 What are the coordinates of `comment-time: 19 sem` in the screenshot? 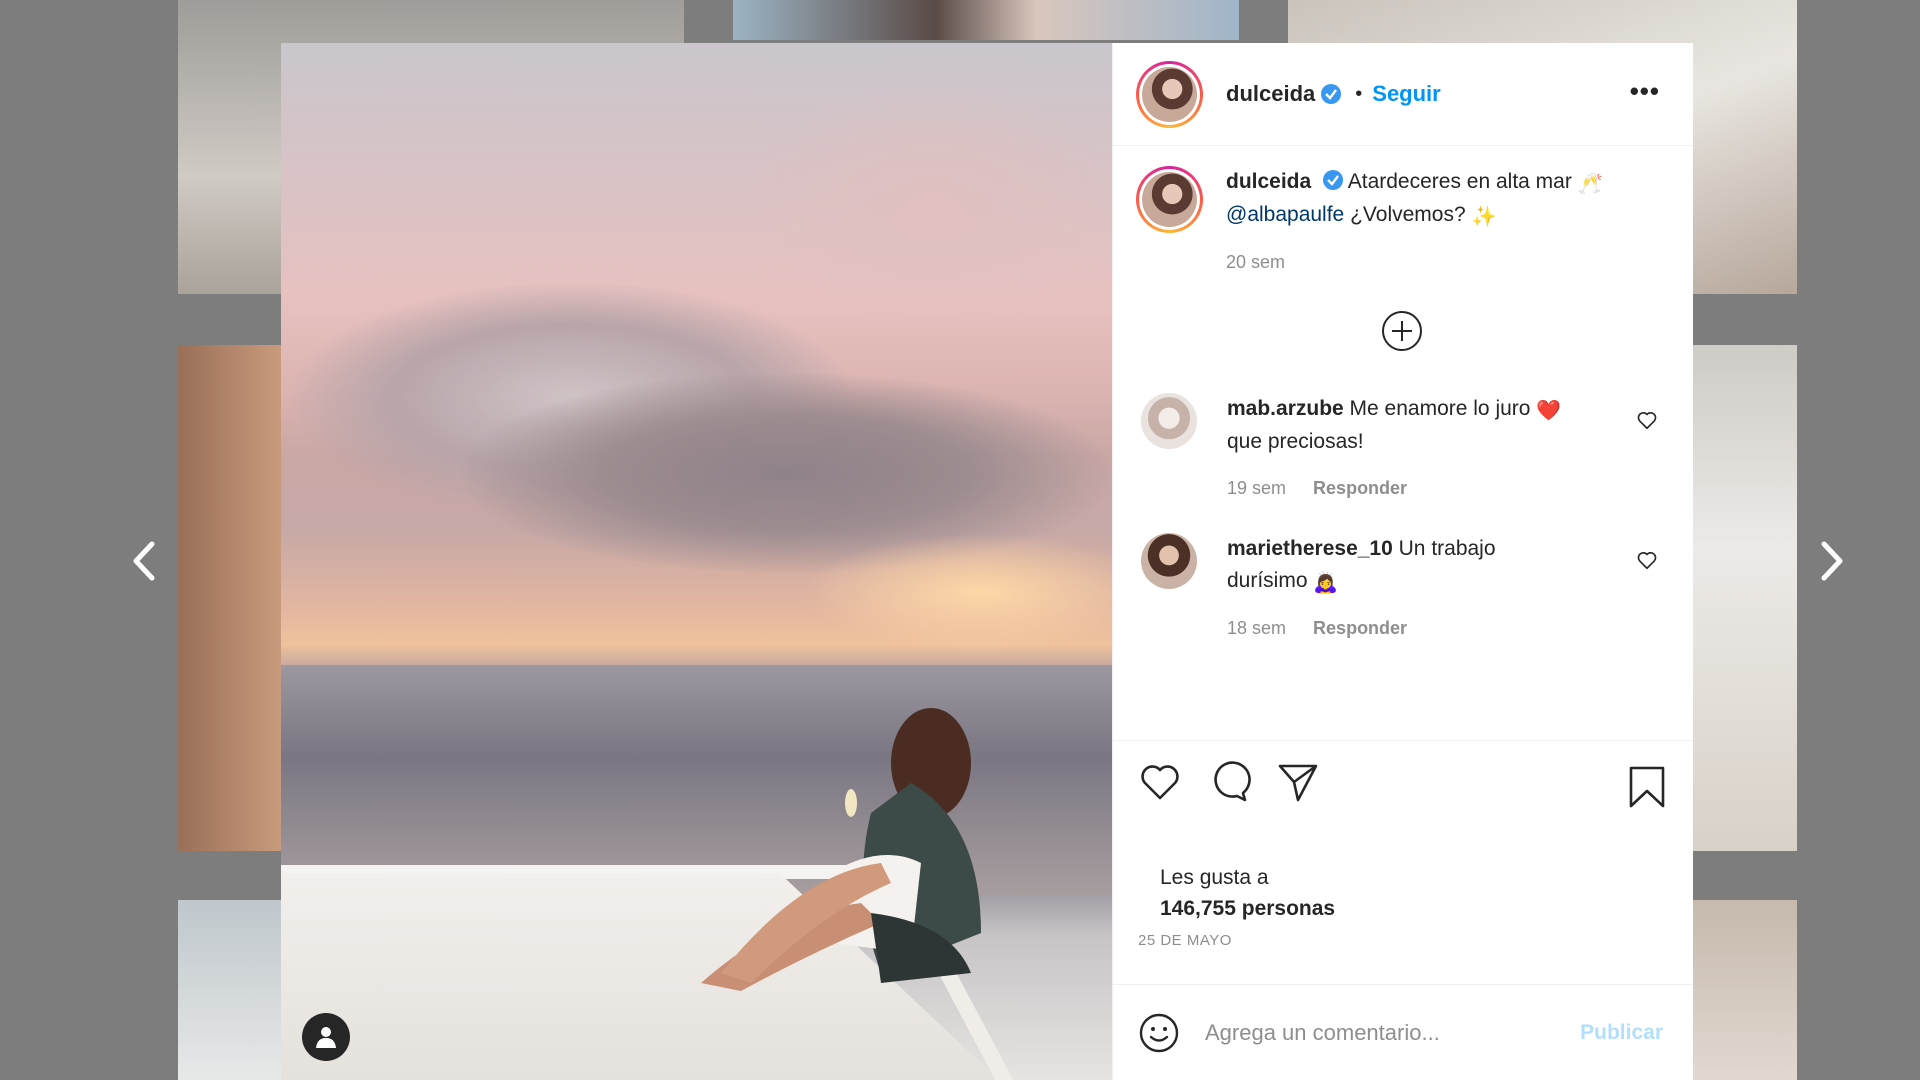 It's located at (1256, 488).